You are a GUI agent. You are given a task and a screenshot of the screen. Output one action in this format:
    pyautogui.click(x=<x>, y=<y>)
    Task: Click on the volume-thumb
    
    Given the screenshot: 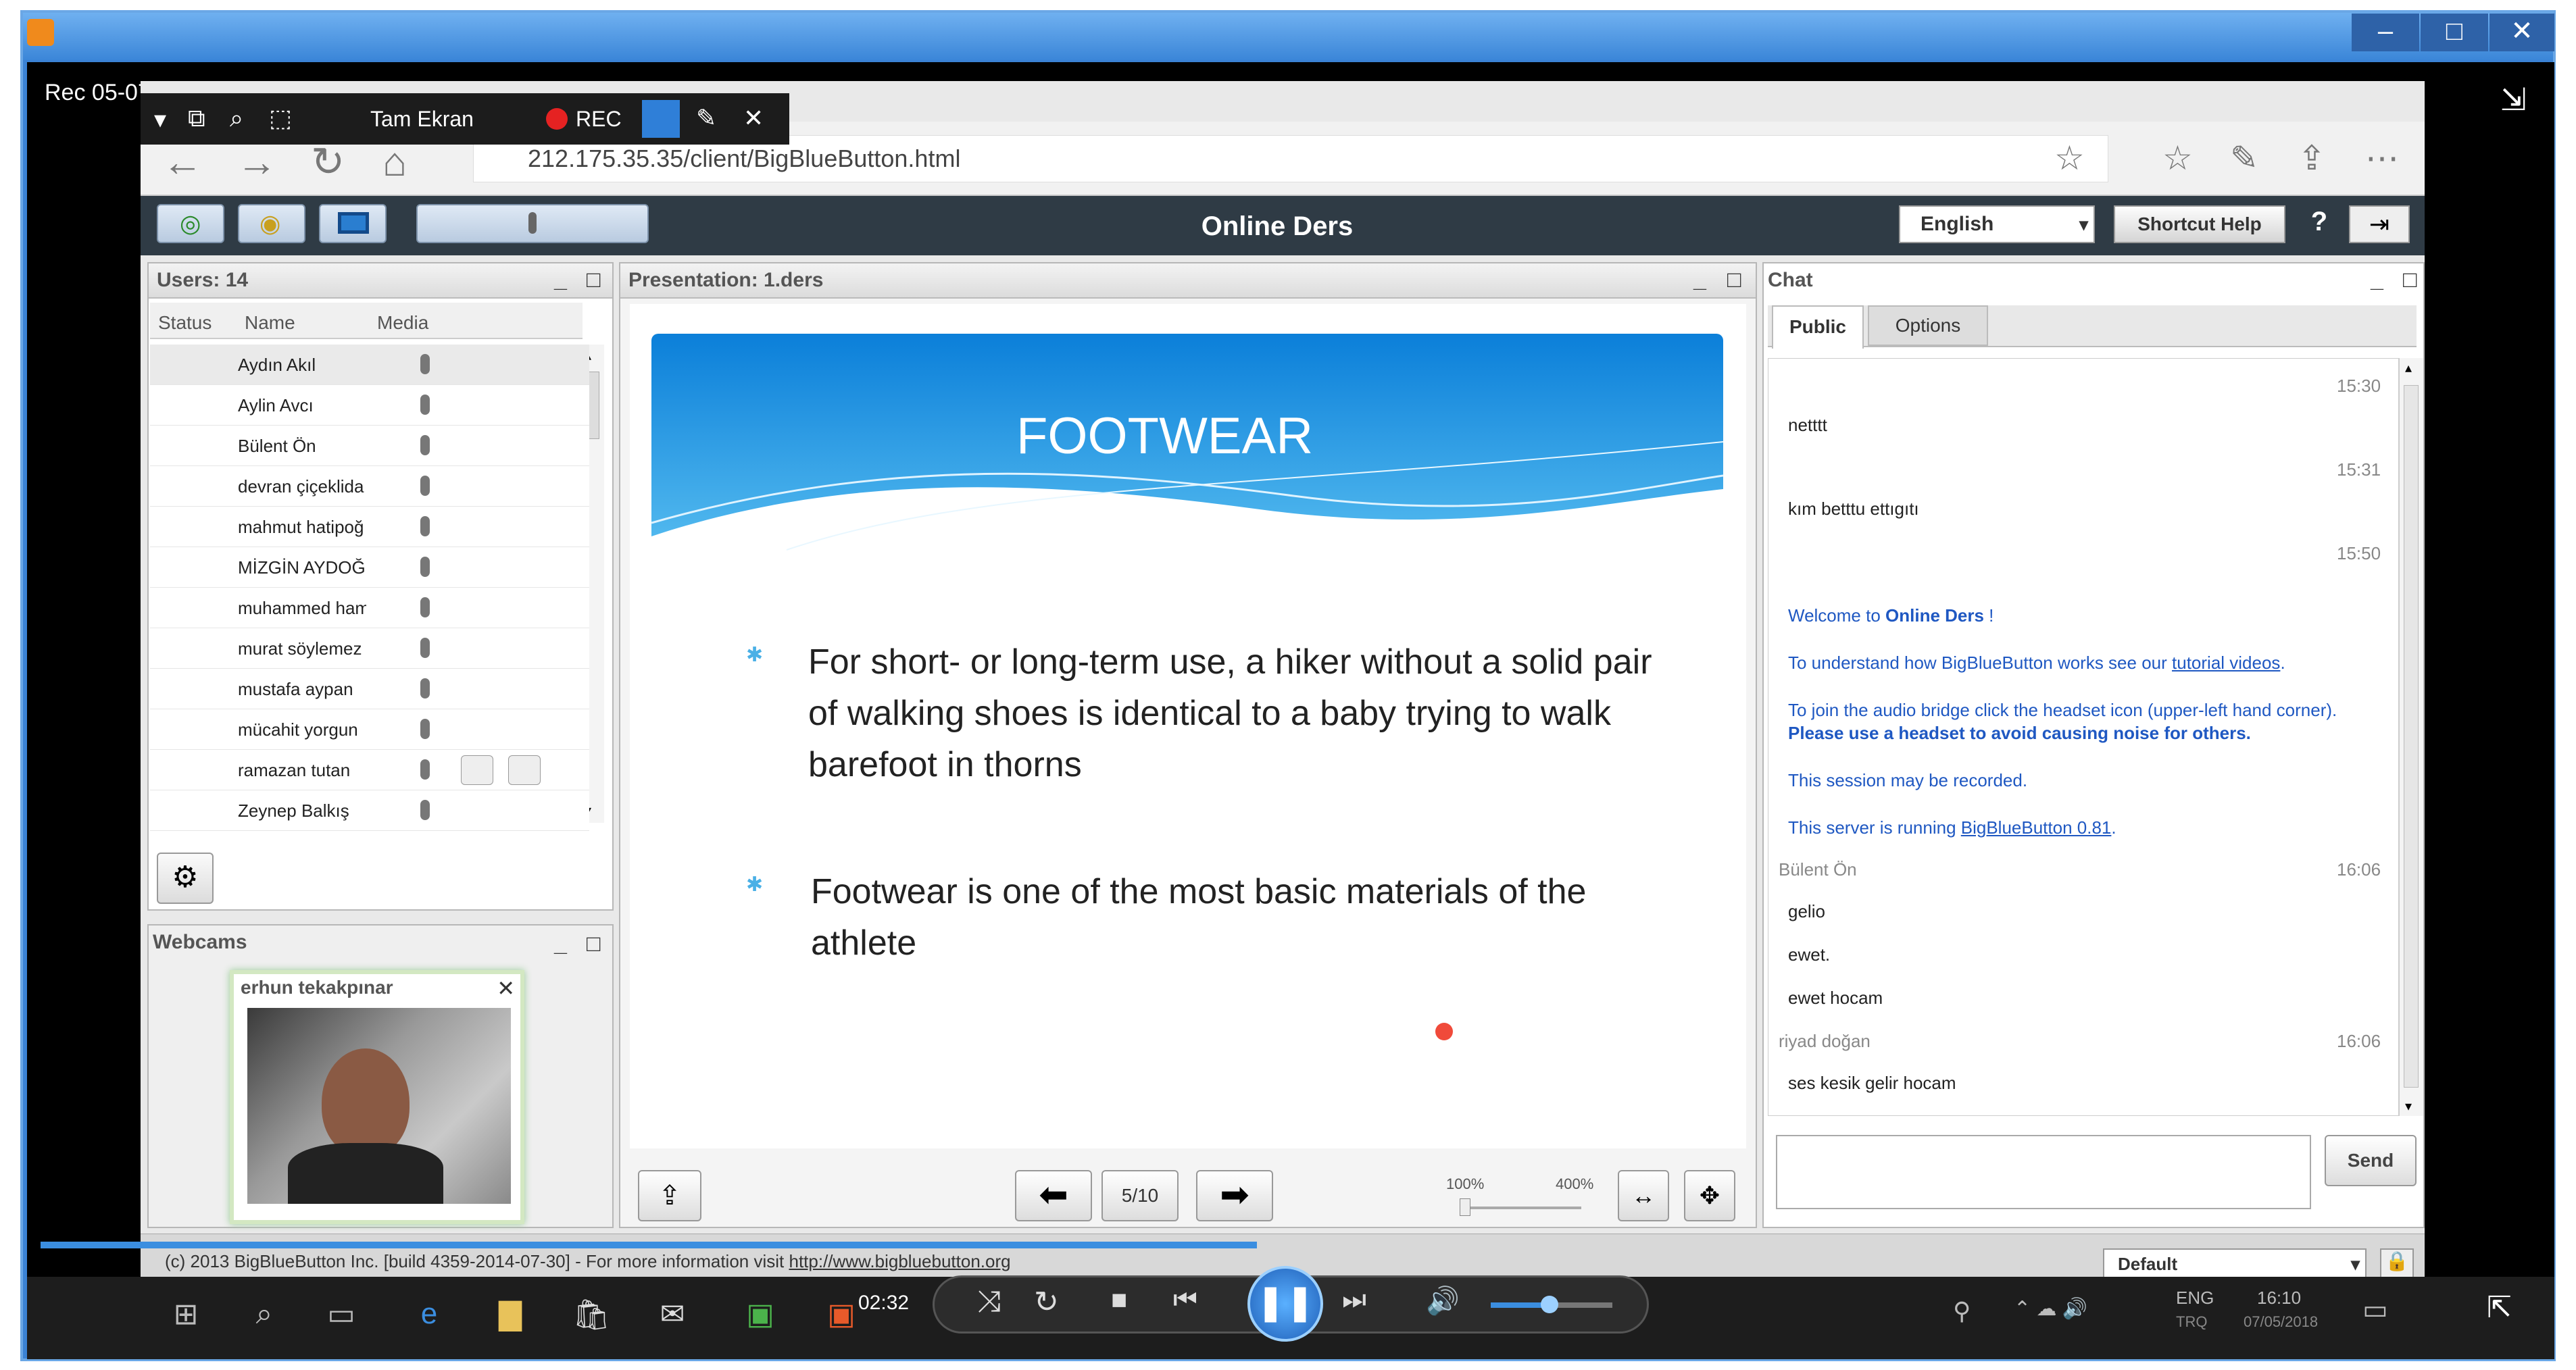 What is the action you would take?
    pyautogui.click(x=1550, y=1304)
    